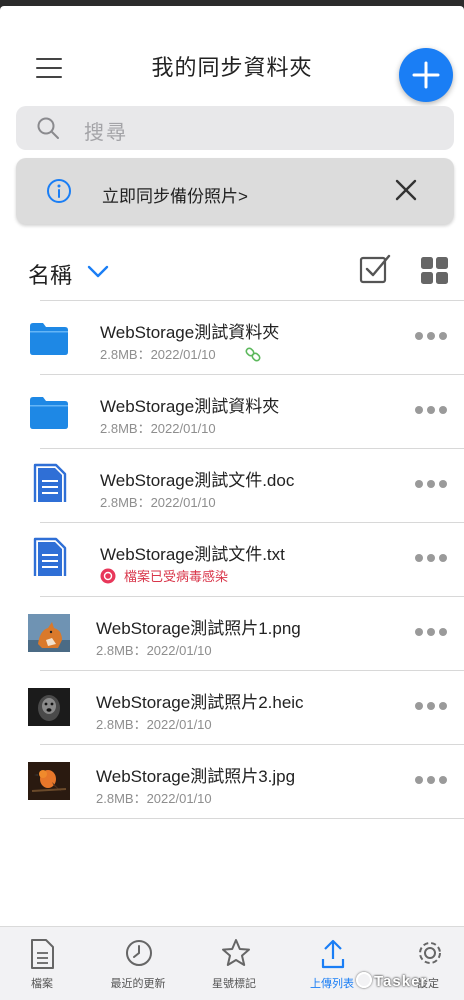 The width and height of the screenshot is (464, 1000). Describe the element at coordinates (48, 128) in the screenshot. I see `search-icon` at that location.